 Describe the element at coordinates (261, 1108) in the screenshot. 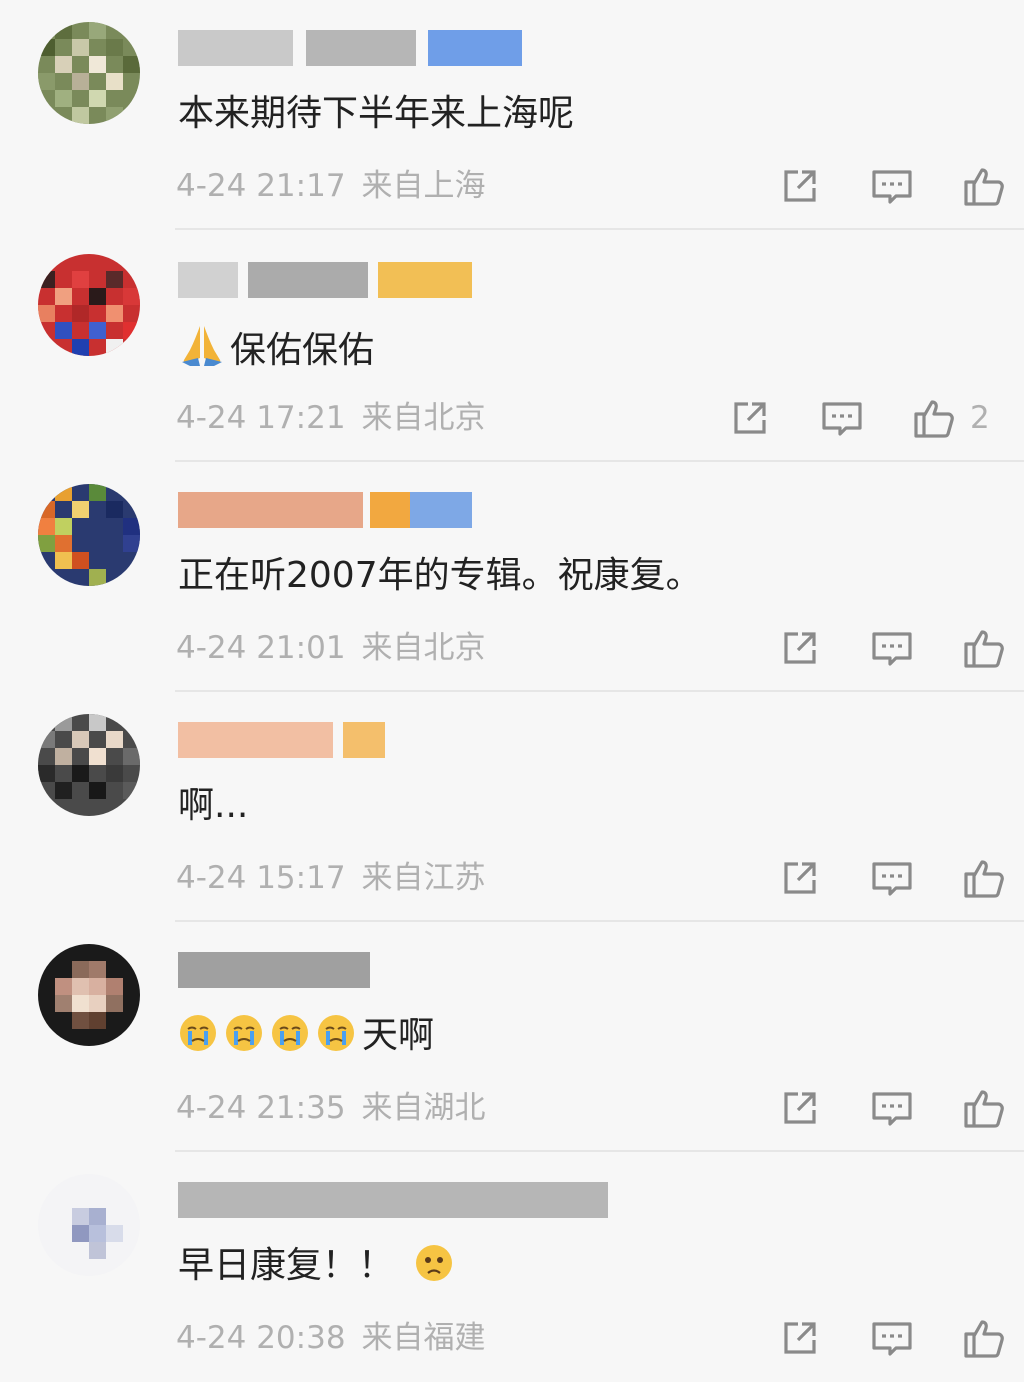

I see `comment-time: 4-24 21:35` at that location.